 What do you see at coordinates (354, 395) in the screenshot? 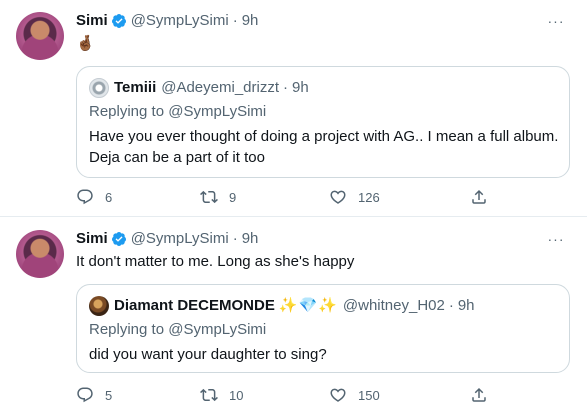
I see `like-button: 150` at bounding box center [354, 395].